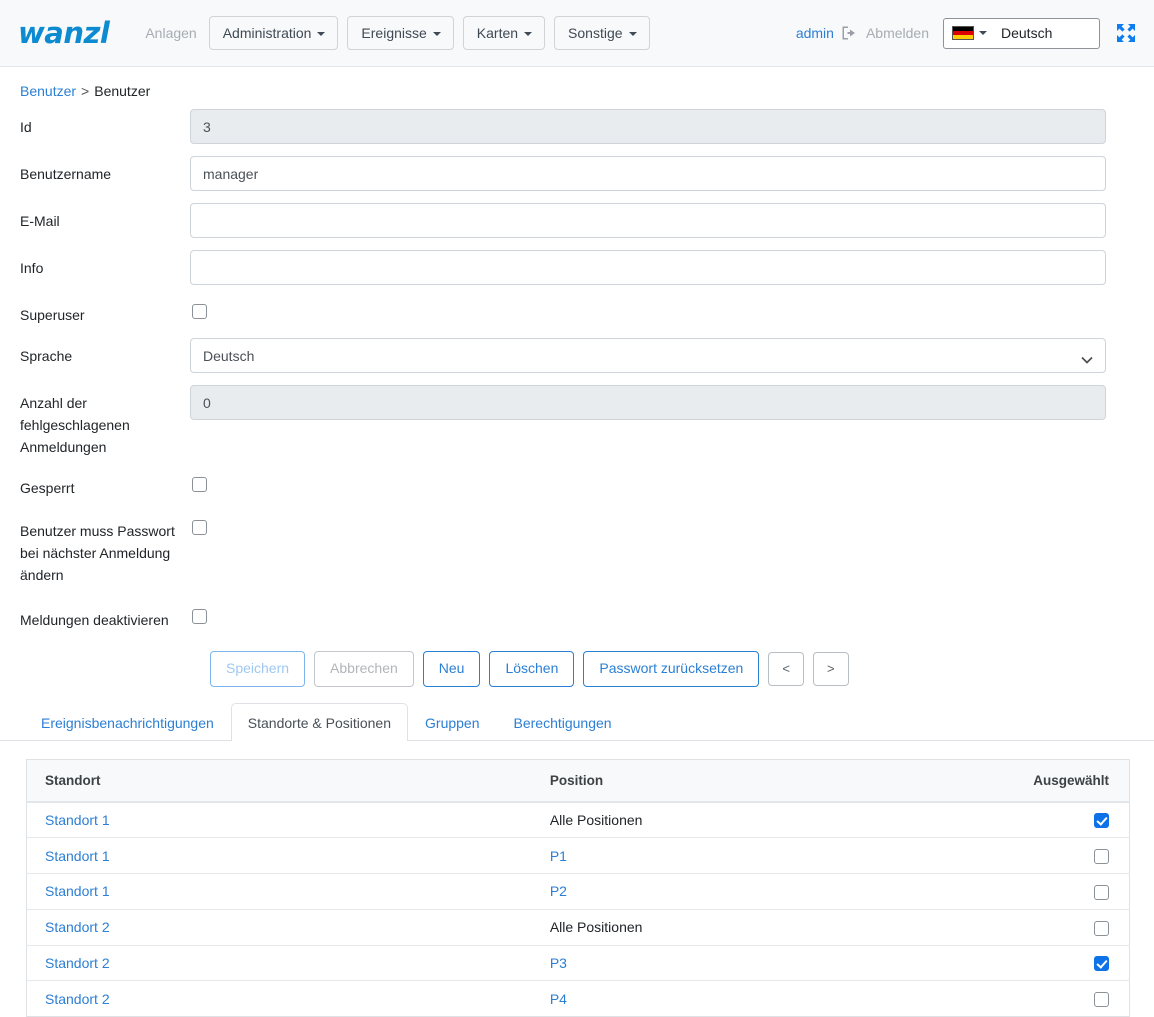  Describe the element at coordinates (95, 217) in the screenshot. I see `label-email: E-Mail` at that location.